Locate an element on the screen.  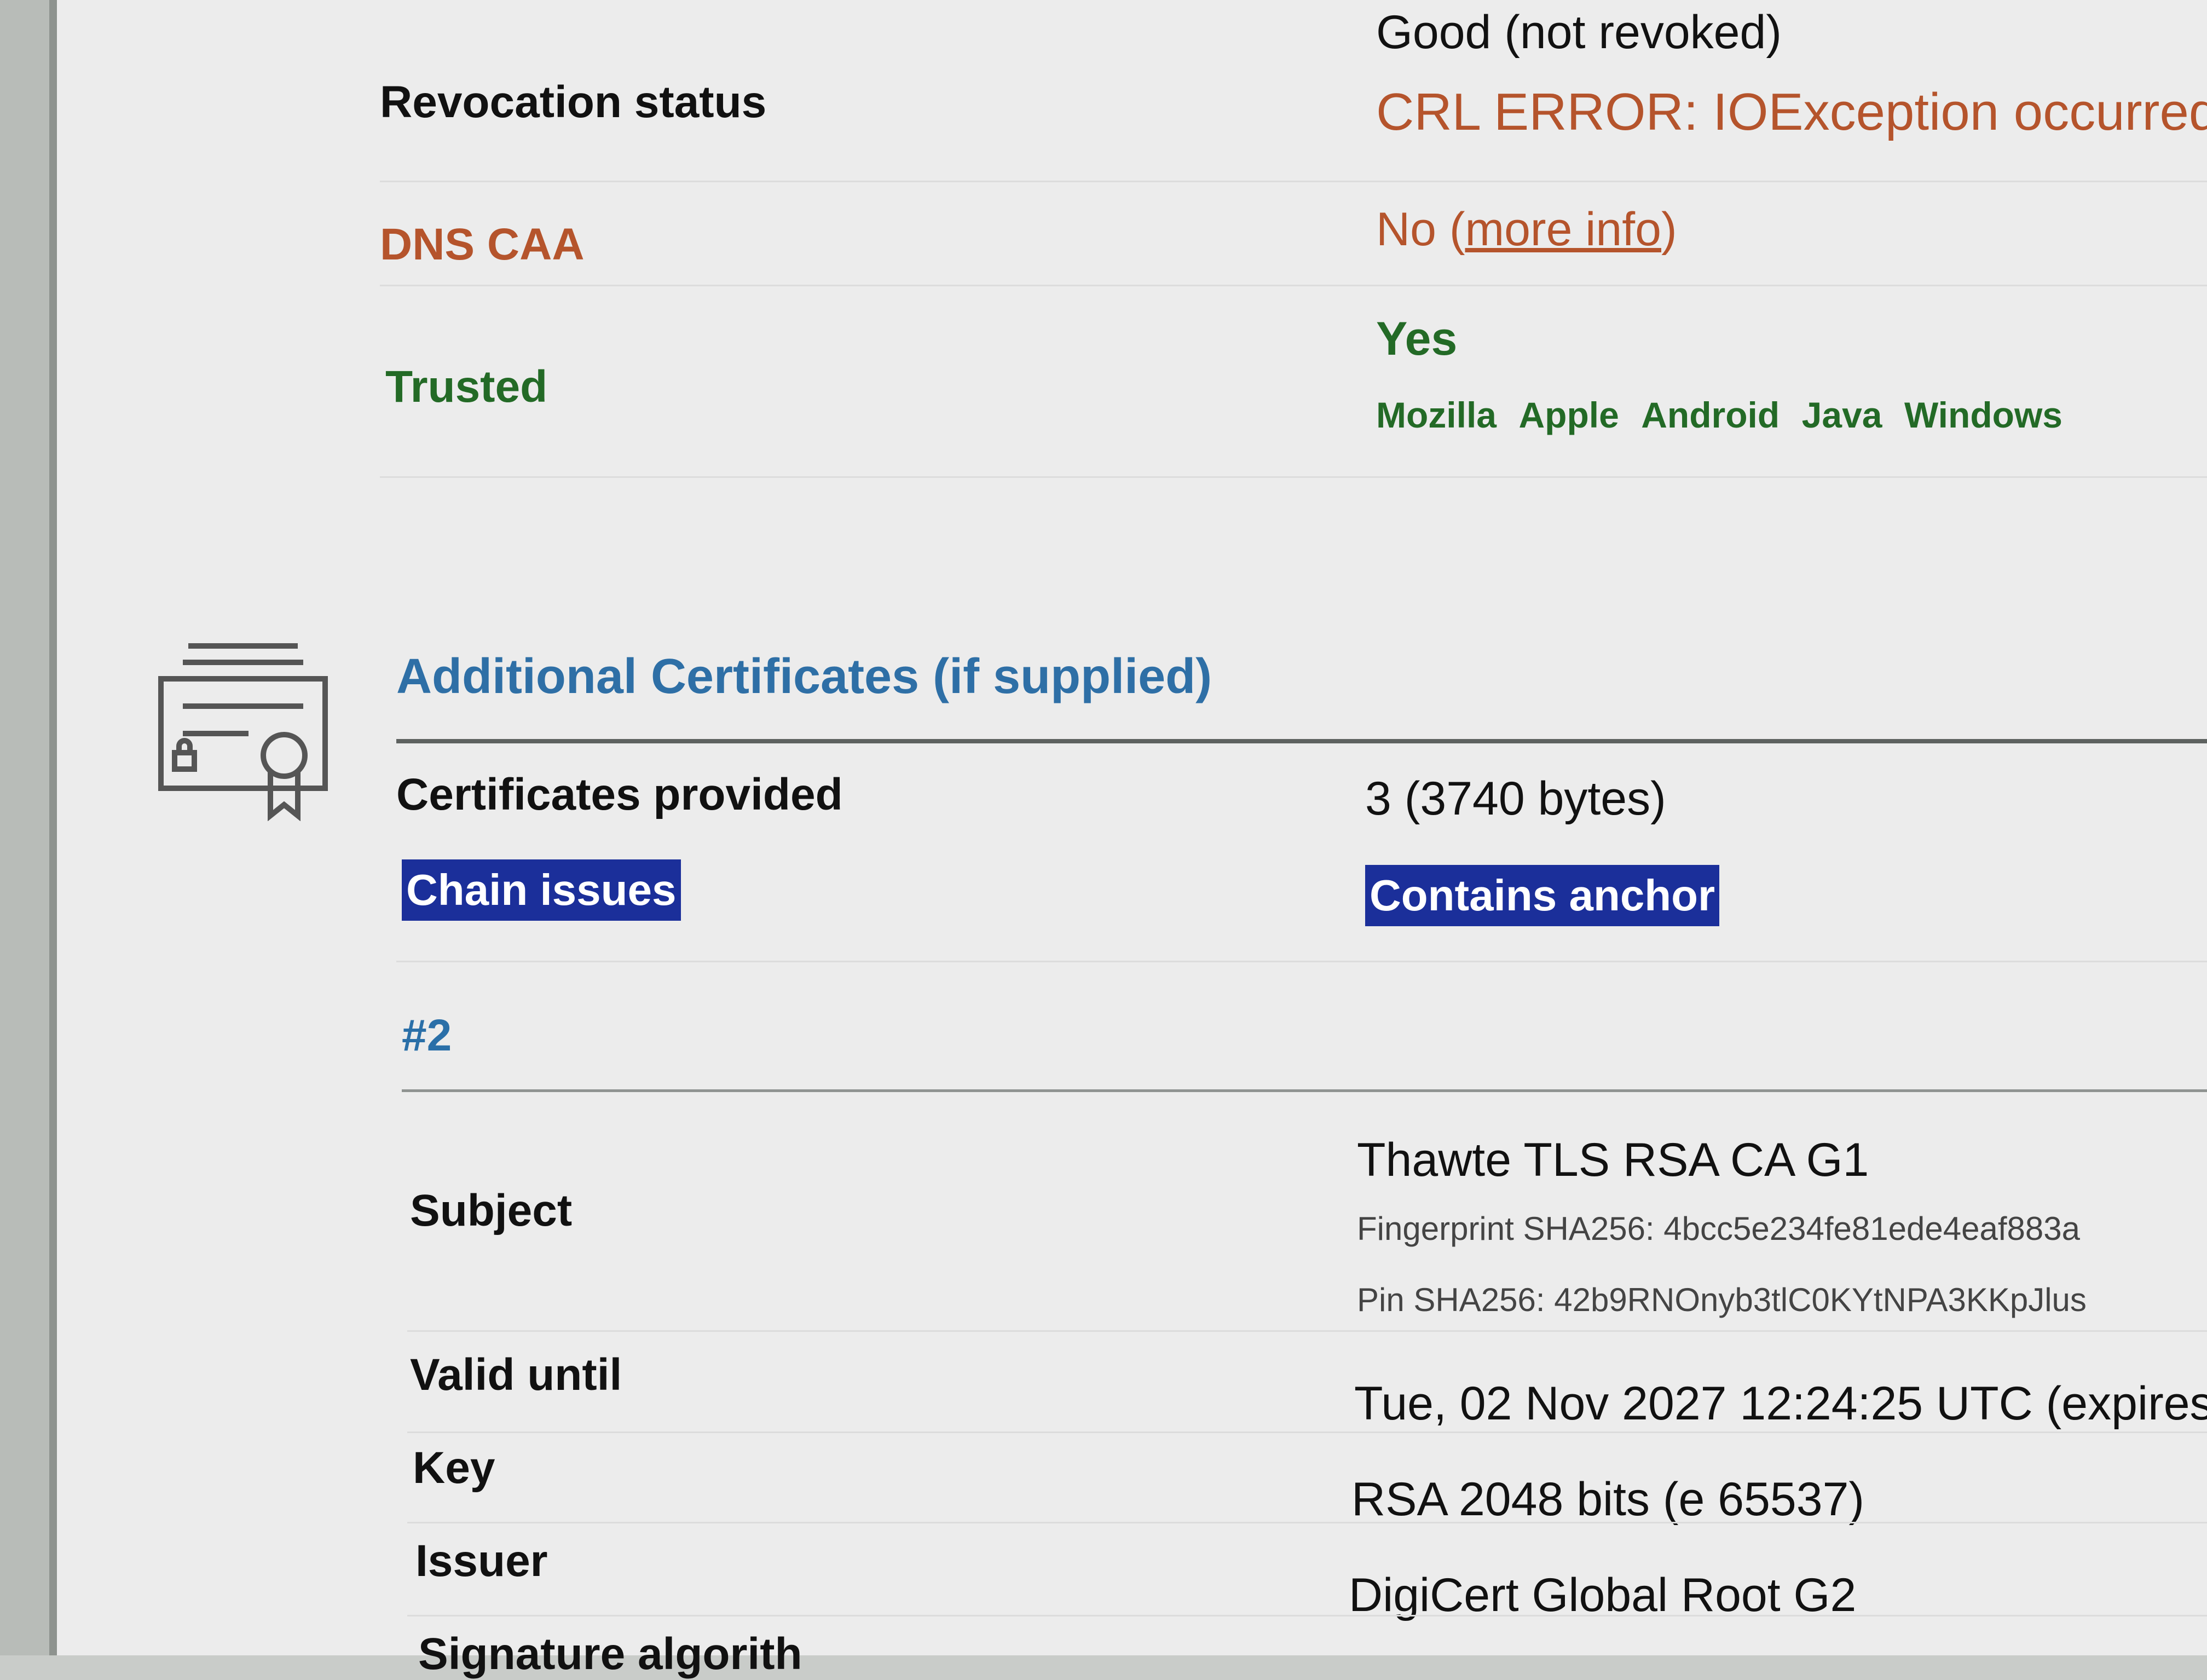
signature-algorithm-label: Signature algorith is located at coordinates (610, 1654).